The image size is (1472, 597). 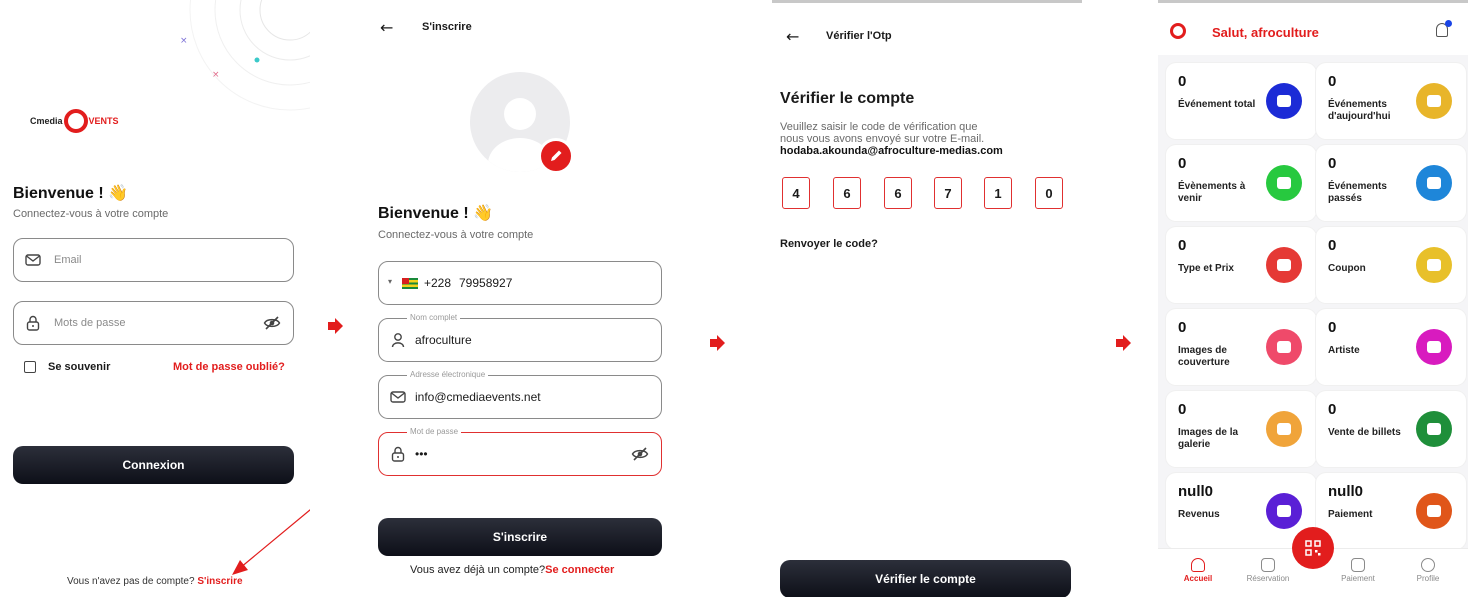 What do you see at coordinates (1391, 265) in the screenshot?
I see `stat-card: 0 Coupon` at bounding box center [1391, 265].